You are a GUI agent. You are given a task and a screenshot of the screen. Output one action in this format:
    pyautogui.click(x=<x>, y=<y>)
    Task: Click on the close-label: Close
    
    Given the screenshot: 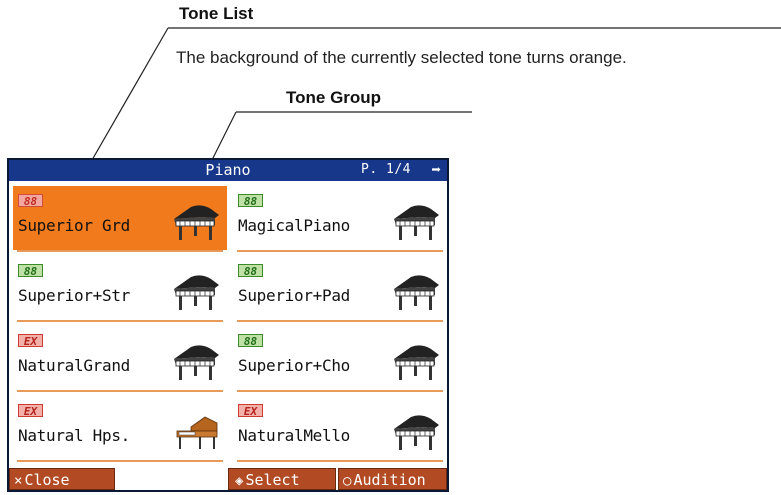 What is the action you would take?
    pyautogui.click(x=47, y=480)
    